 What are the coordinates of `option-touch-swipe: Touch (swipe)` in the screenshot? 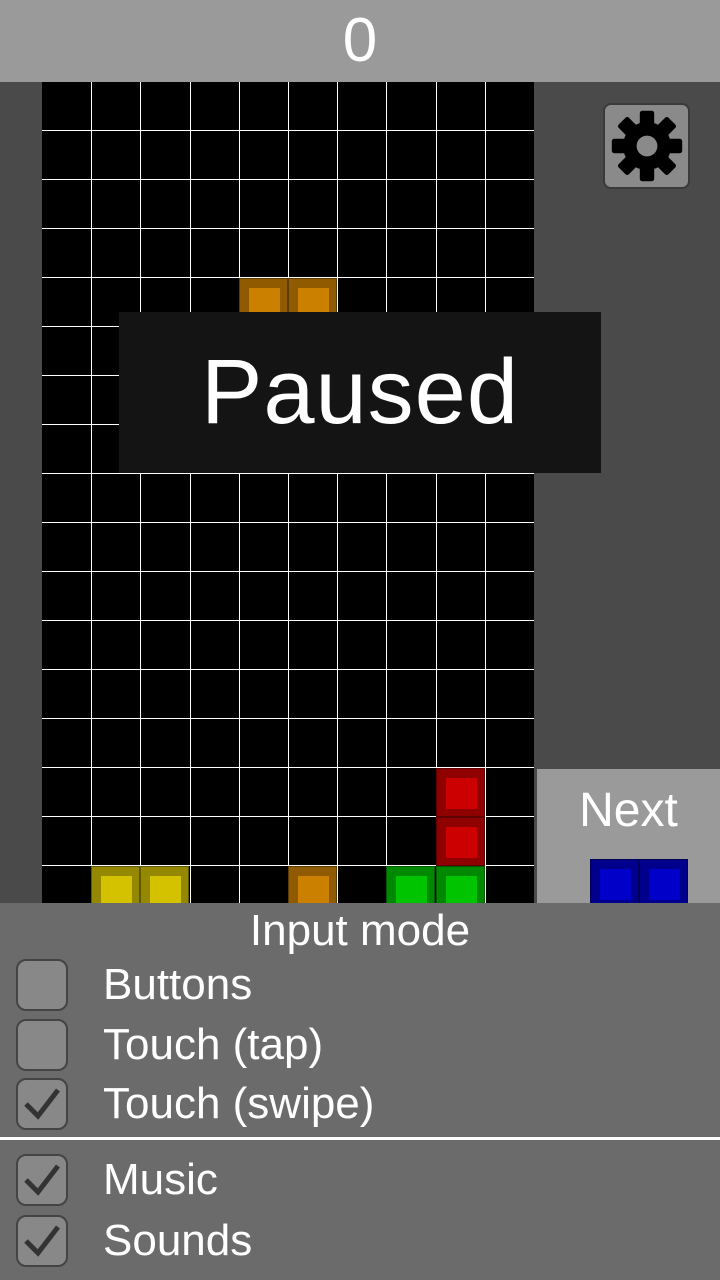 It's located at (366, 1104).